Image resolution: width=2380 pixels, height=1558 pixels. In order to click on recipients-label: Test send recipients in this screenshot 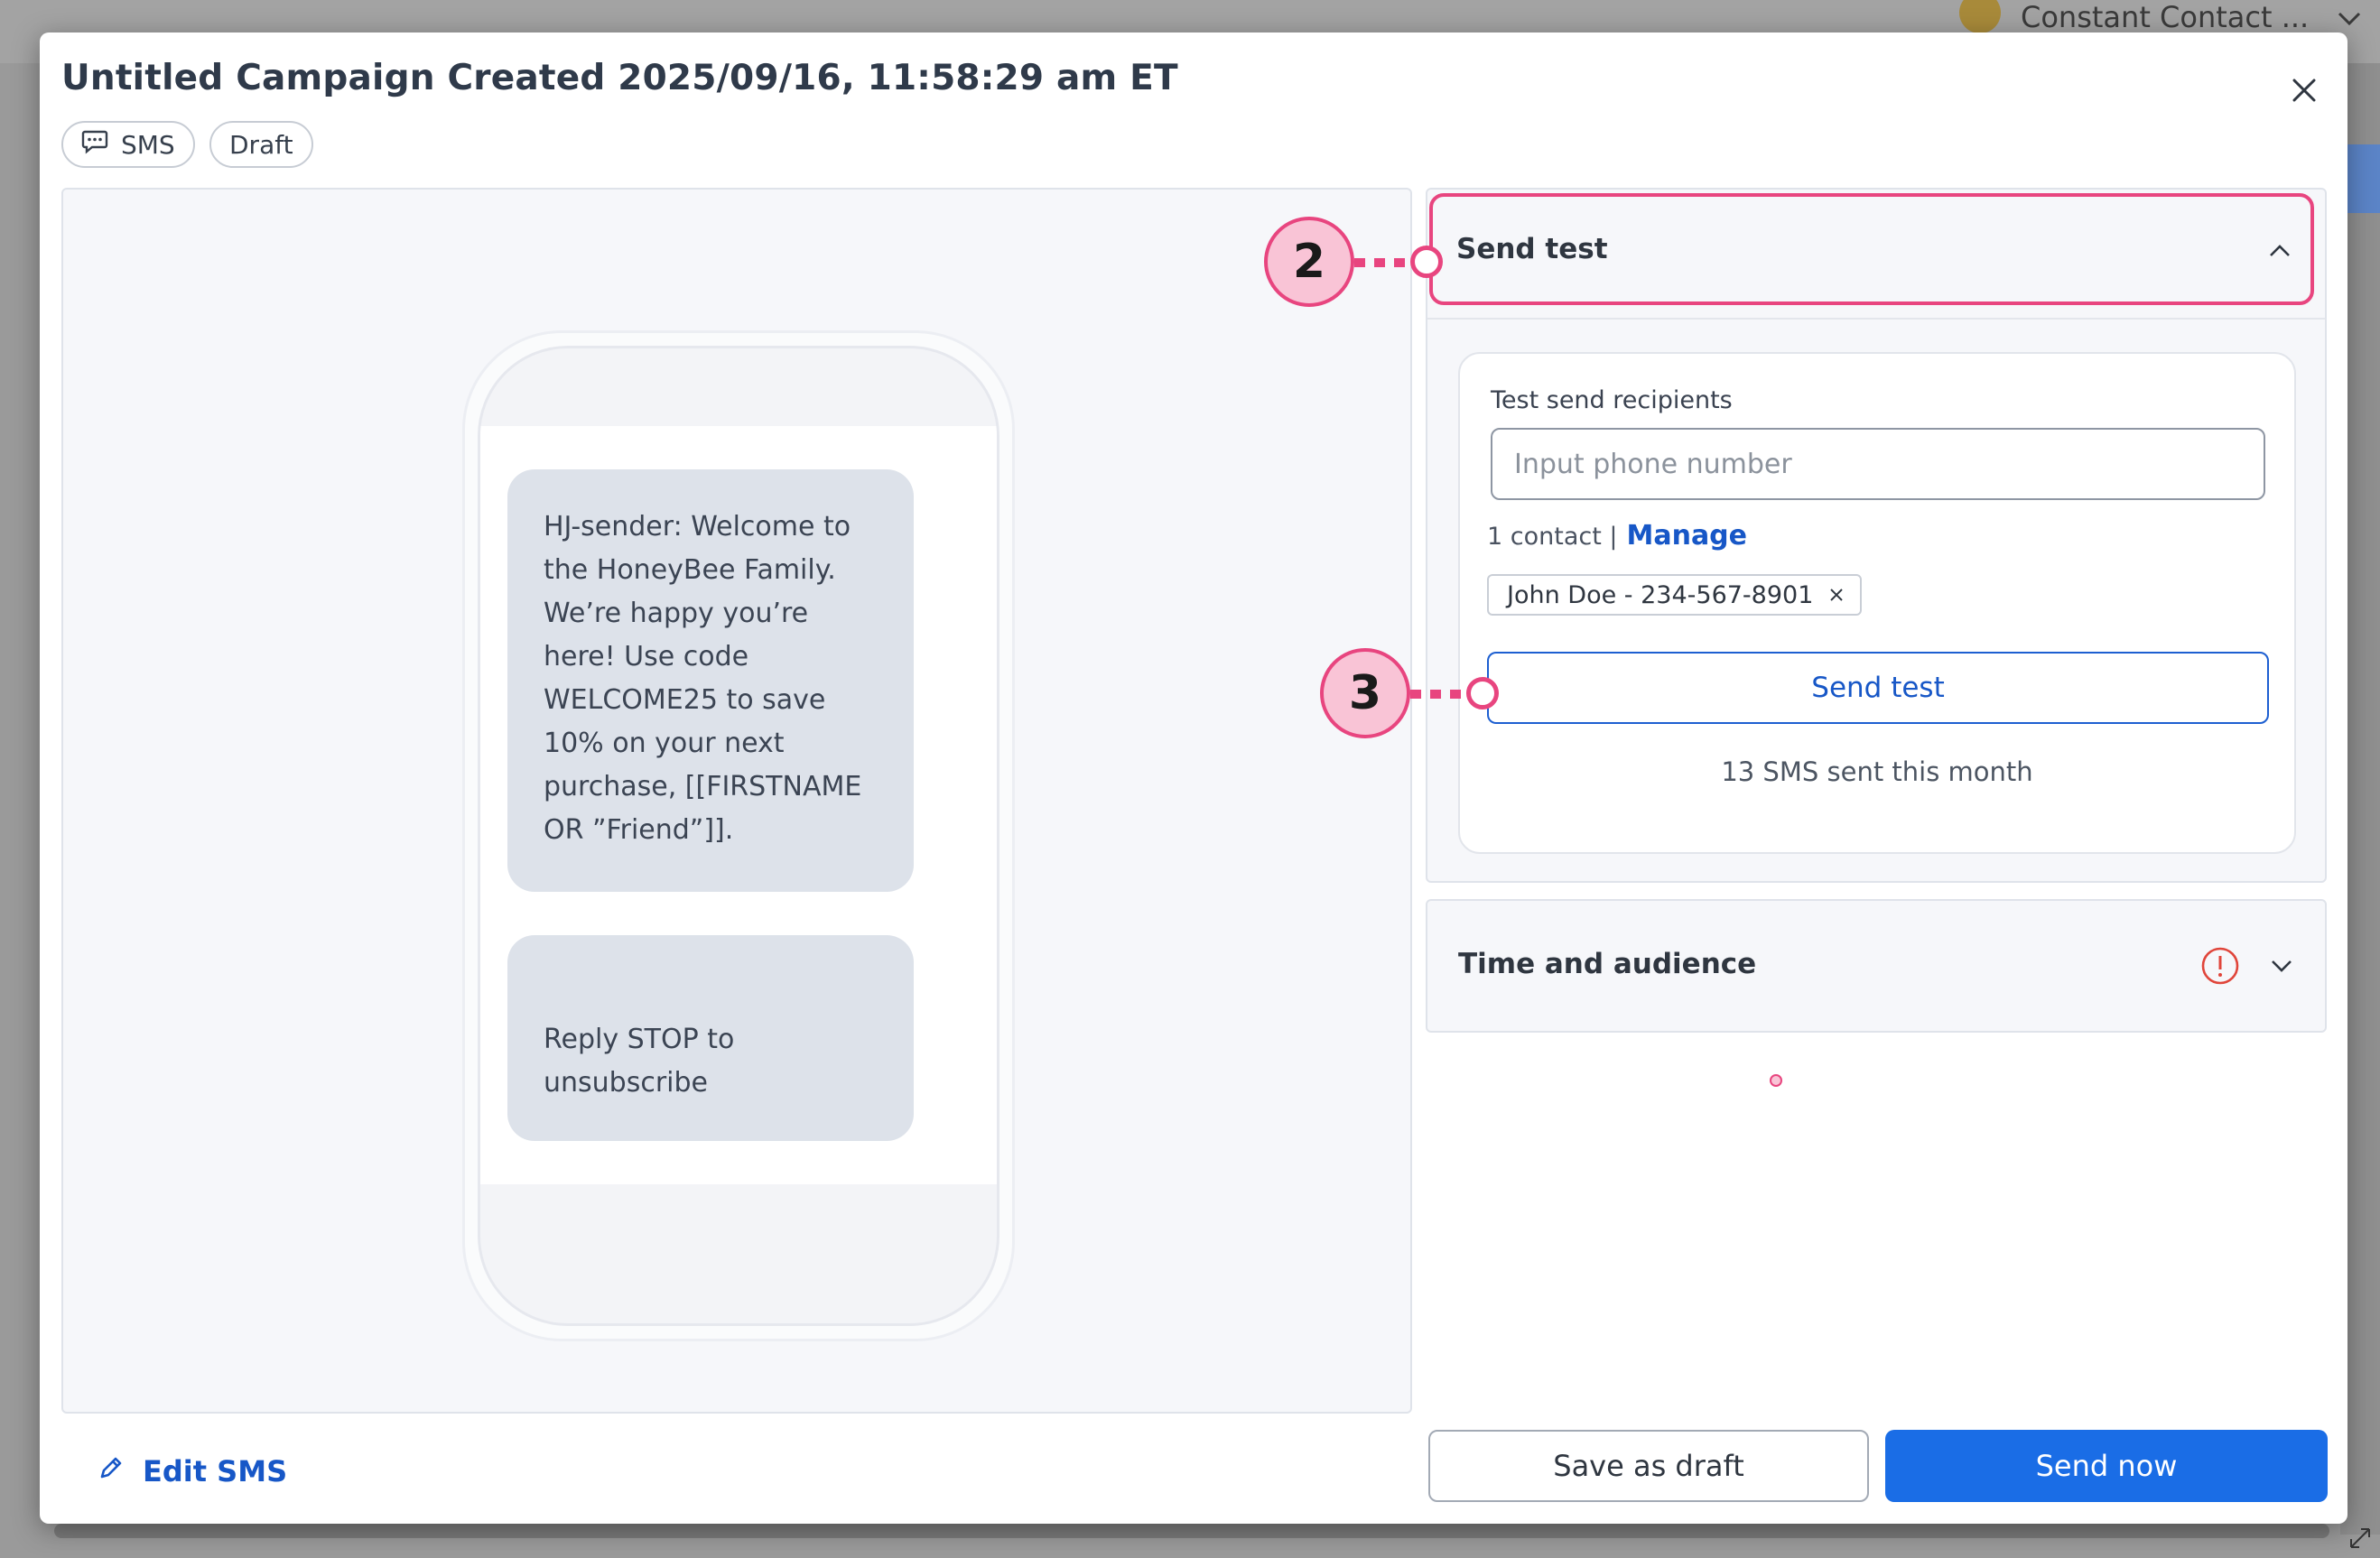, I will do `click(1612, 400)`.